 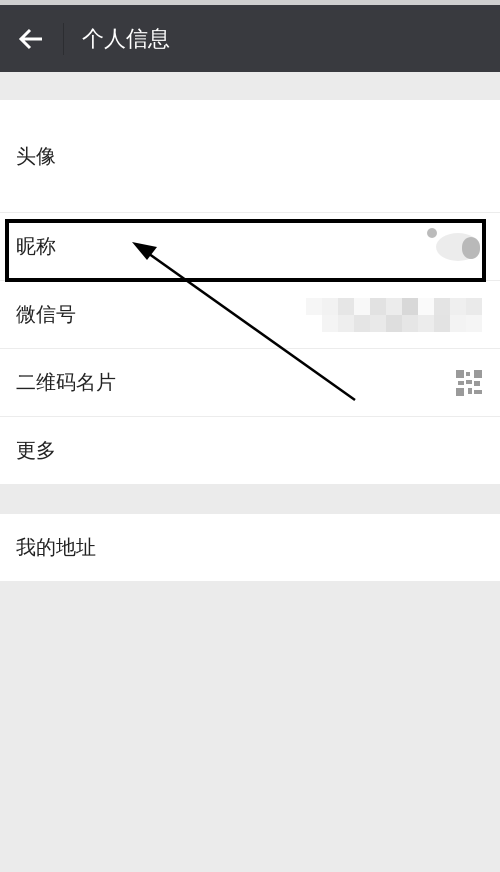 What do you see at coordinates (36, 246) in the screenshot?
I see `row-label: 昵称` at bounding box center [36, 246].